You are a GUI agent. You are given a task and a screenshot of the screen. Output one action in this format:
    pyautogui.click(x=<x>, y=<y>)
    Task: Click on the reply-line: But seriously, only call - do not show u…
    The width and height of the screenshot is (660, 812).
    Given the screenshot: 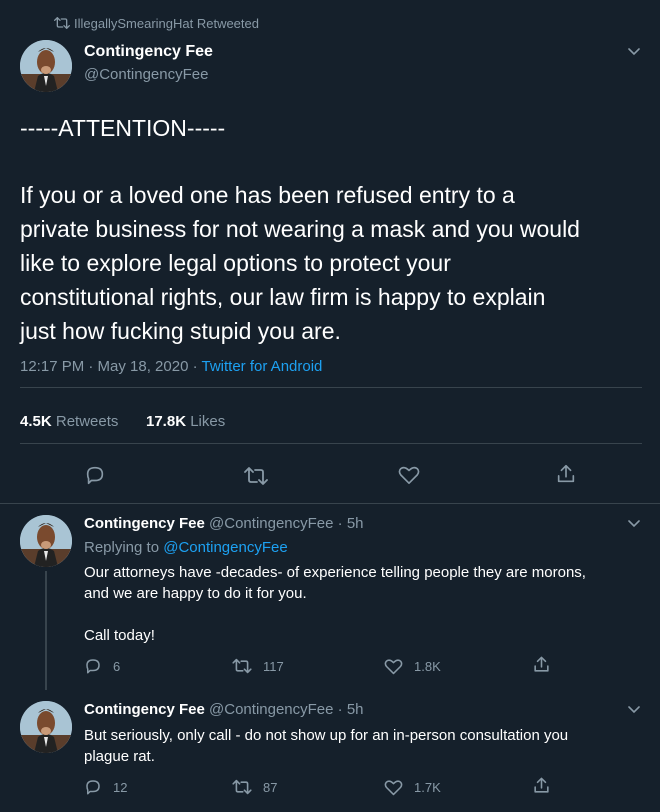 What is the action you would take?
    pyautogui.click(x=326, y=735)
    